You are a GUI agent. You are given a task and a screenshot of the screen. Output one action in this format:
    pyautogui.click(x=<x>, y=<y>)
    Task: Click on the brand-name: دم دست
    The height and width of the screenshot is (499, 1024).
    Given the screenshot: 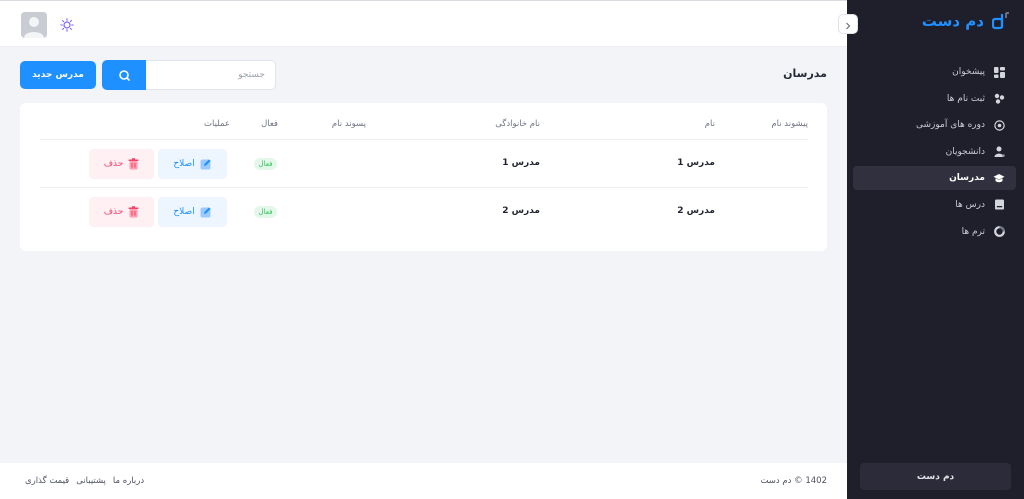 What is the action you would take?
    pyautogui.click(x=952, y=21)
    